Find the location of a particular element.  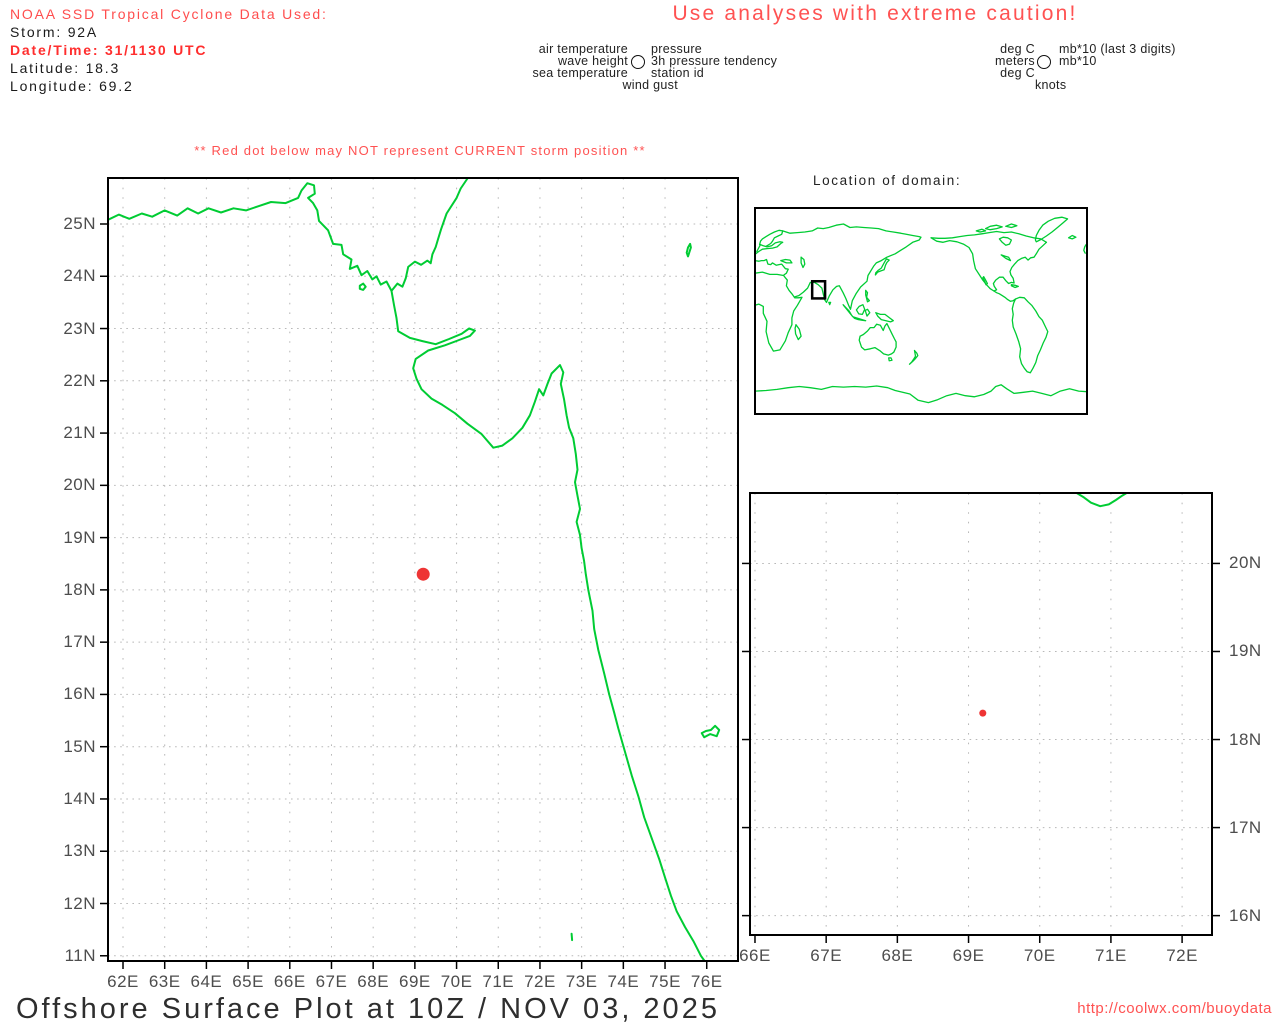

x-tick-label: 71E is located at coordinates (1111, 955).